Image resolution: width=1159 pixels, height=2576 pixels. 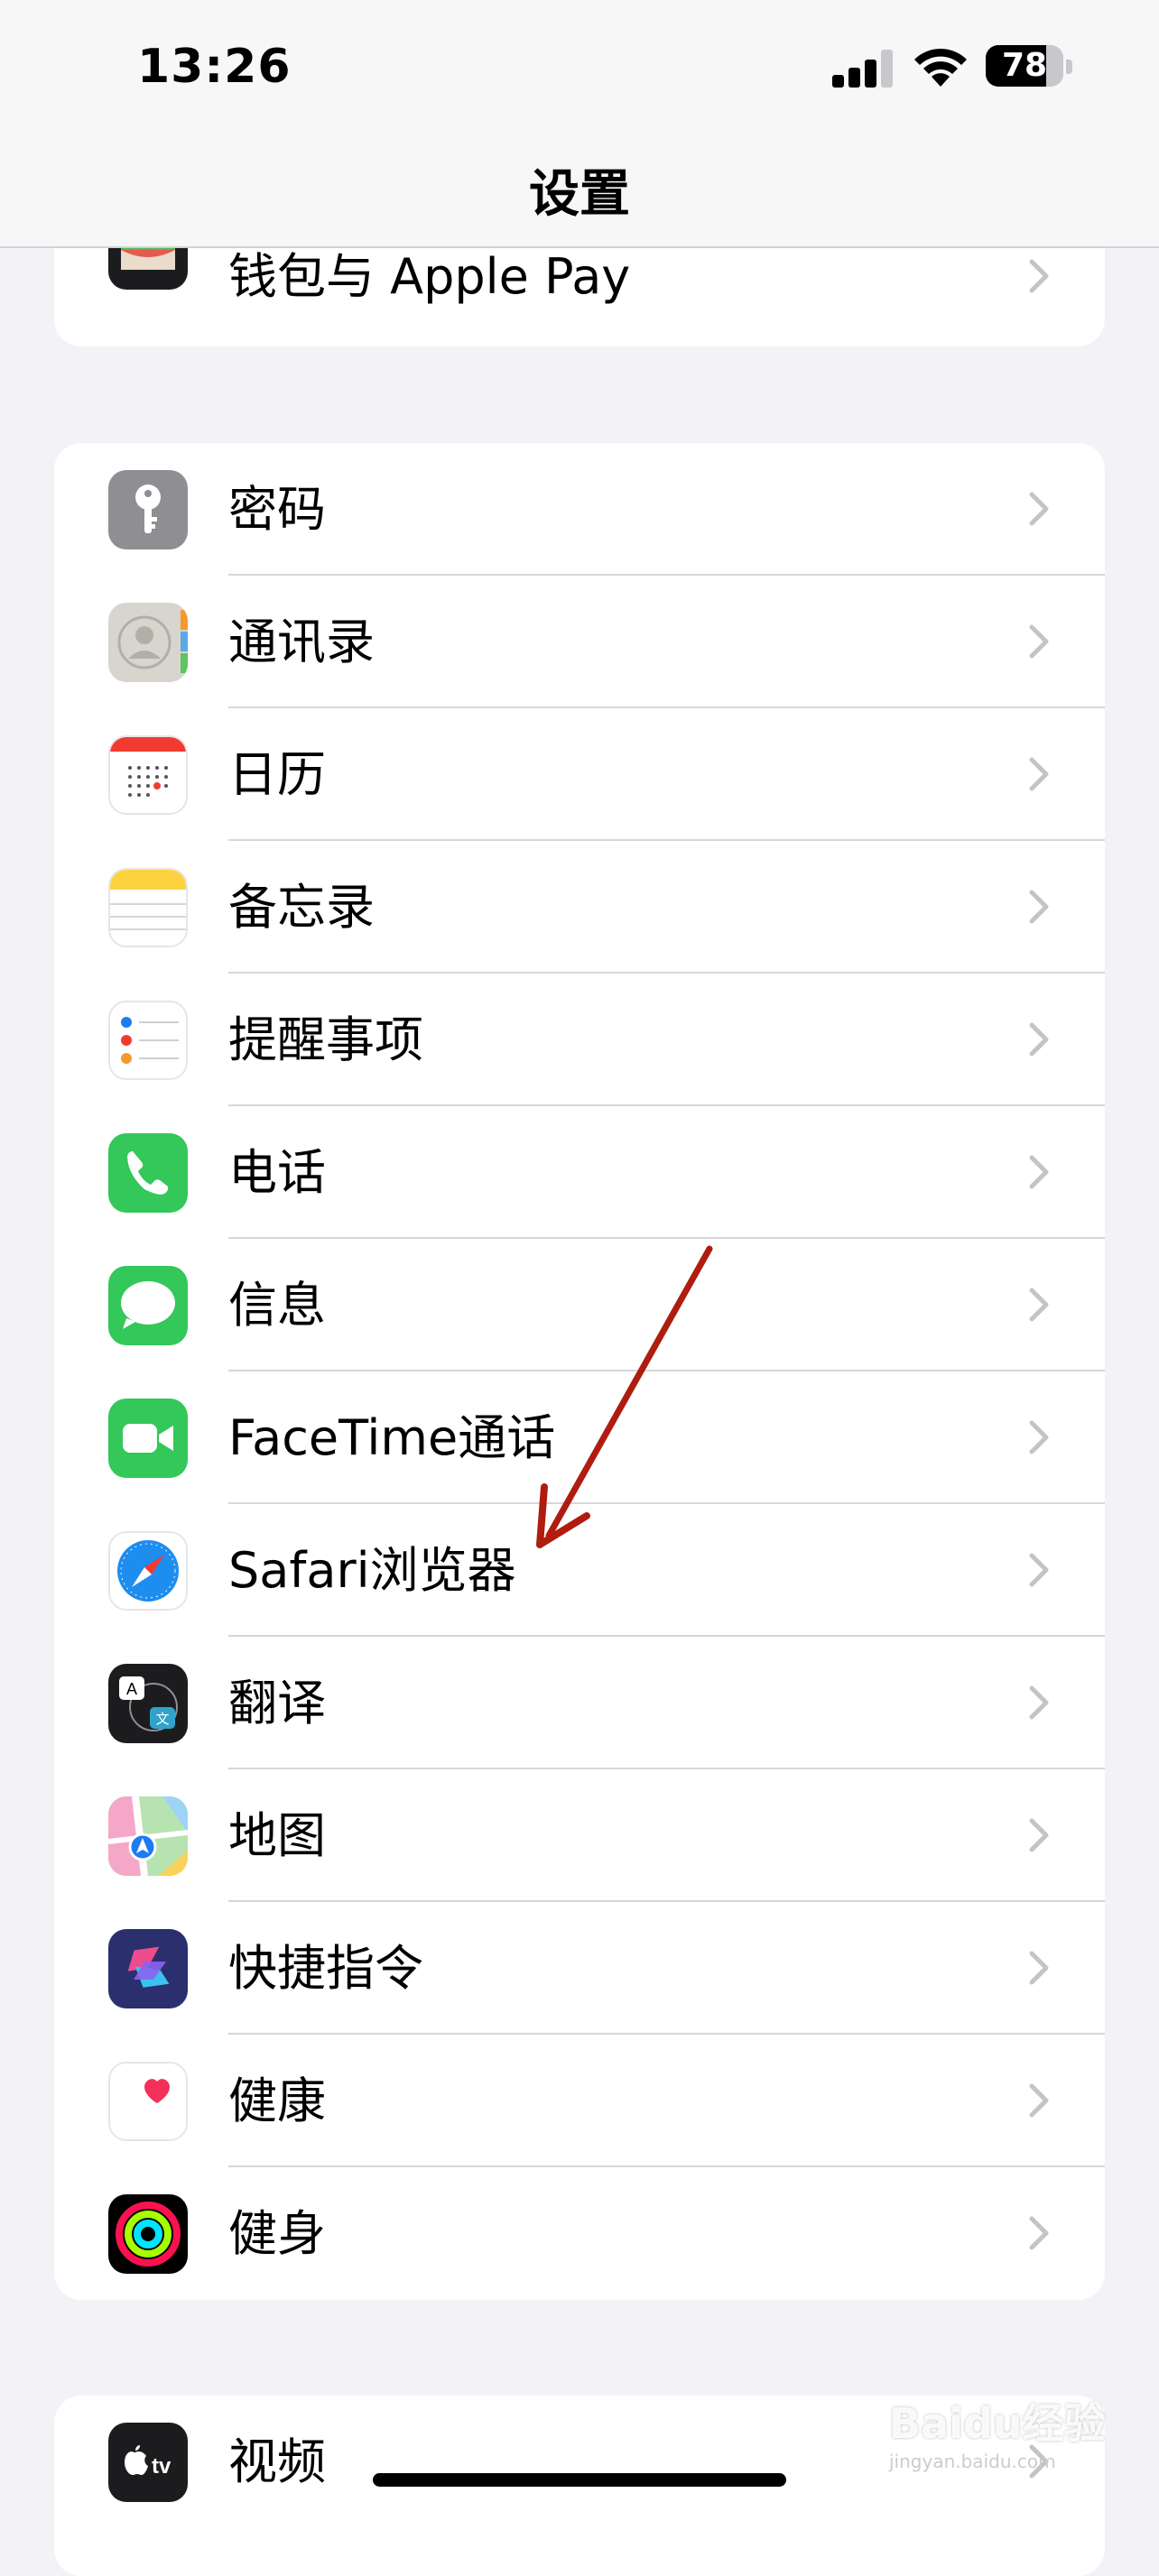 I want to click on settings-row-label: 通讯录, so click(x=301, y=642).